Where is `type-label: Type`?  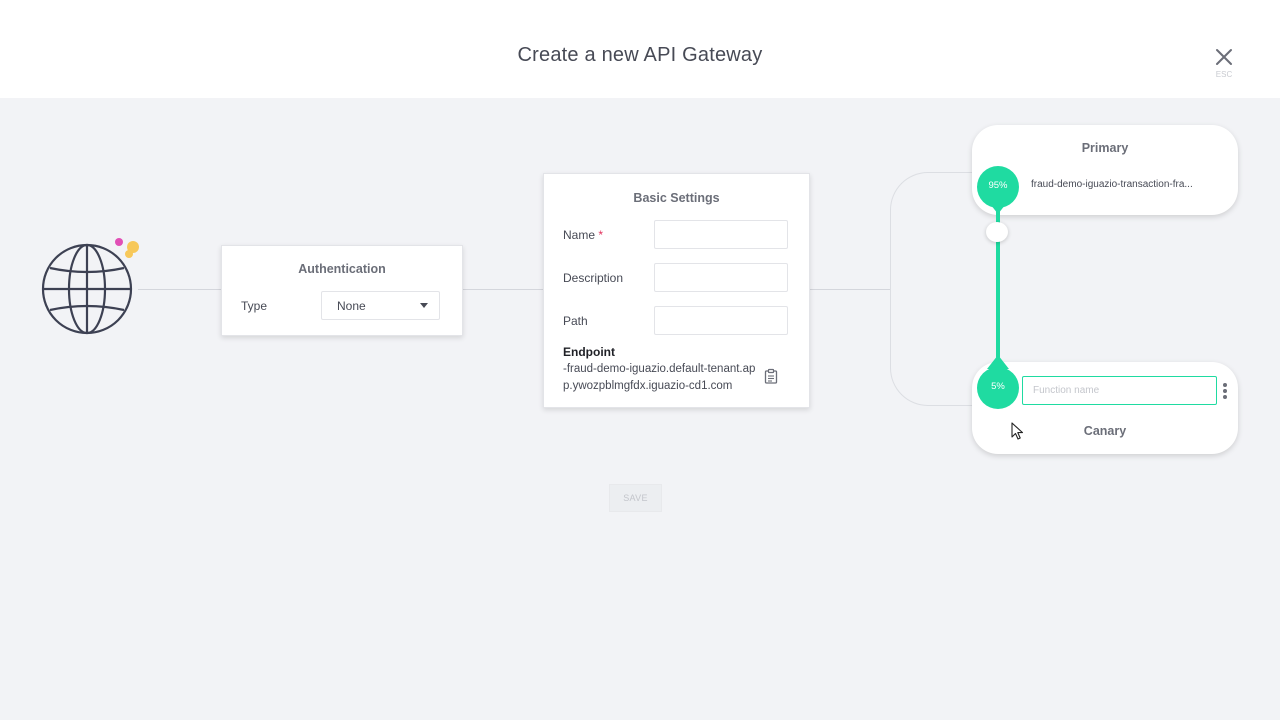 type-label: Type is located at coordinates (254, 306).